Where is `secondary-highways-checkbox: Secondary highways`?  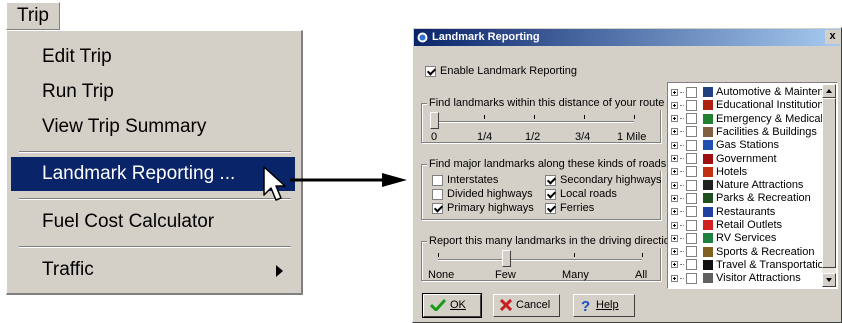 secondary-highways-checkbox: Secondary highways is located at coordinates (603, 180).